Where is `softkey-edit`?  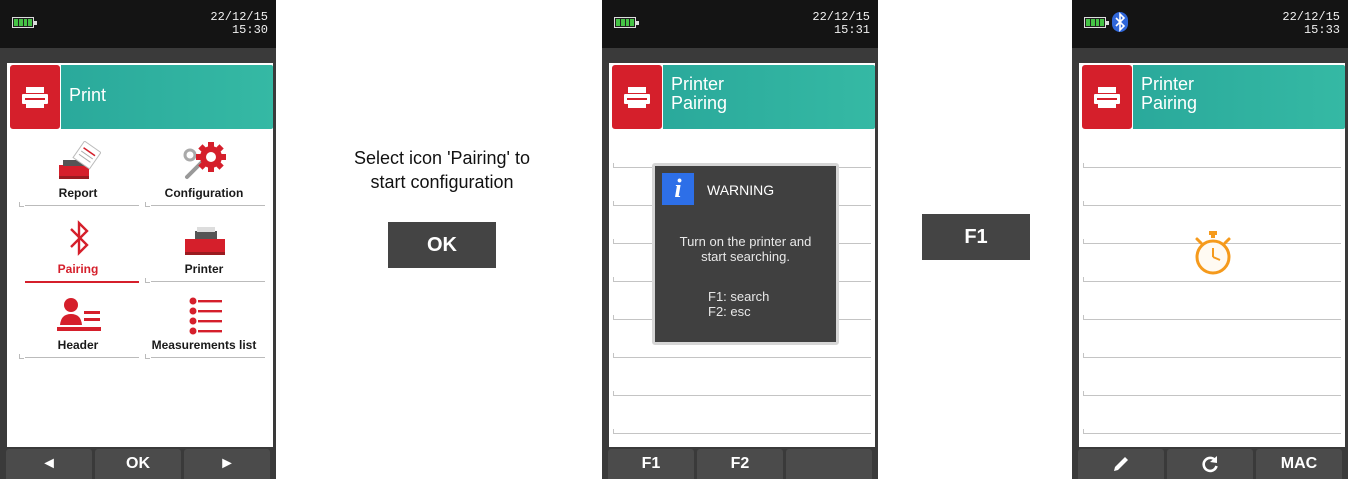
softkey-edit is located at coordinates (1121, 464).